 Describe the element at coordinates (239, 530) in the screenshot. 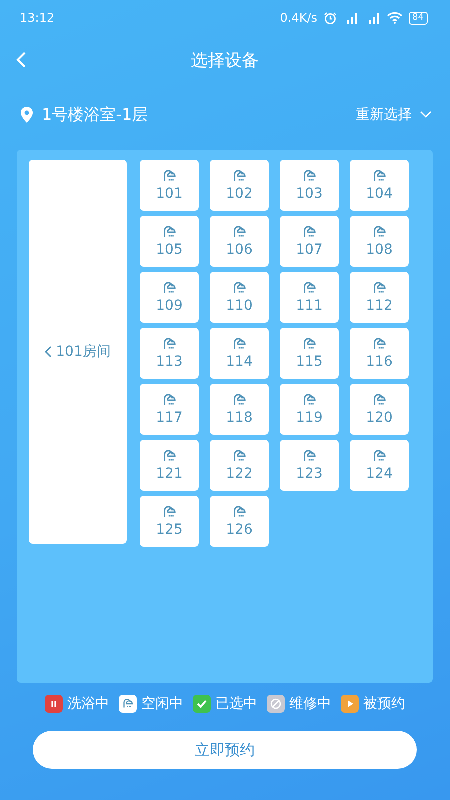

I see `device-number: 126` at that location.